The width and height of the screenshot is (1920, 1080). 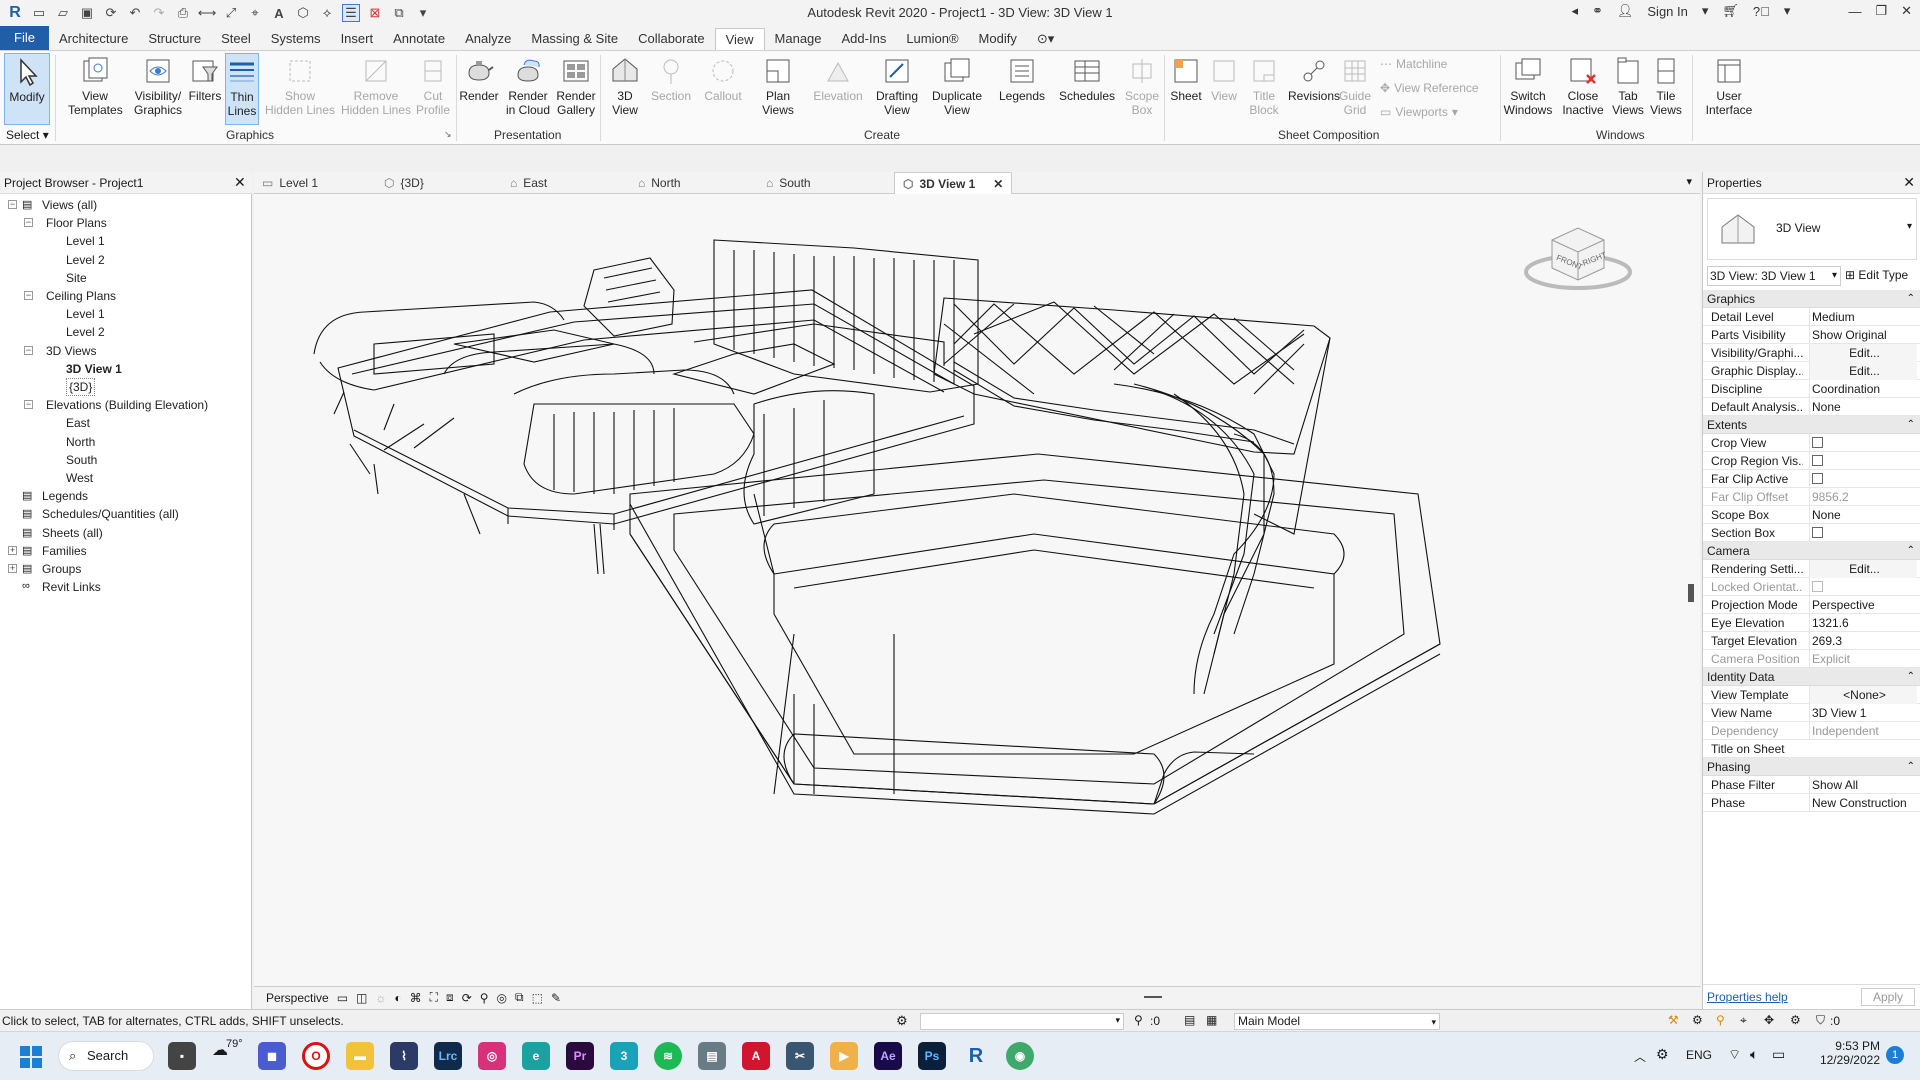 I want to click on view-tab: ▭ Level 1, so click(x=290, y=183).